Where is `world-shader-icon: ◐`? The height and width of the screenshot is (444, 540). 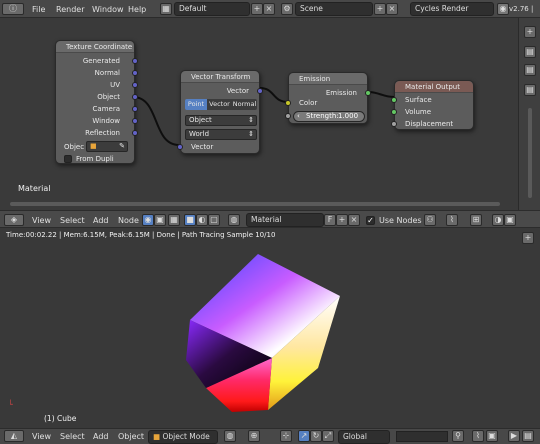
world-shader-icon: ◐ is located at coordinates (202, 220).